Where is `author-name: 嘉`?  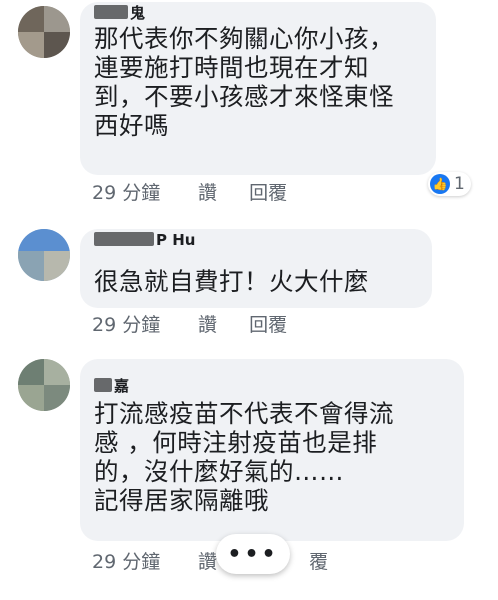
author-name: 嘉 is located at coordinates (111, 386).